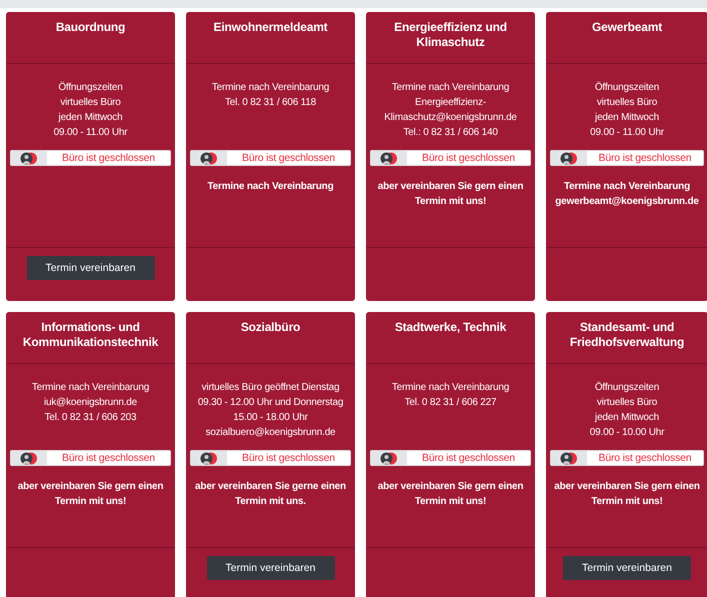  I want to click on info-text: 15.00 - 18.00 Uhr, so click(270, 418).